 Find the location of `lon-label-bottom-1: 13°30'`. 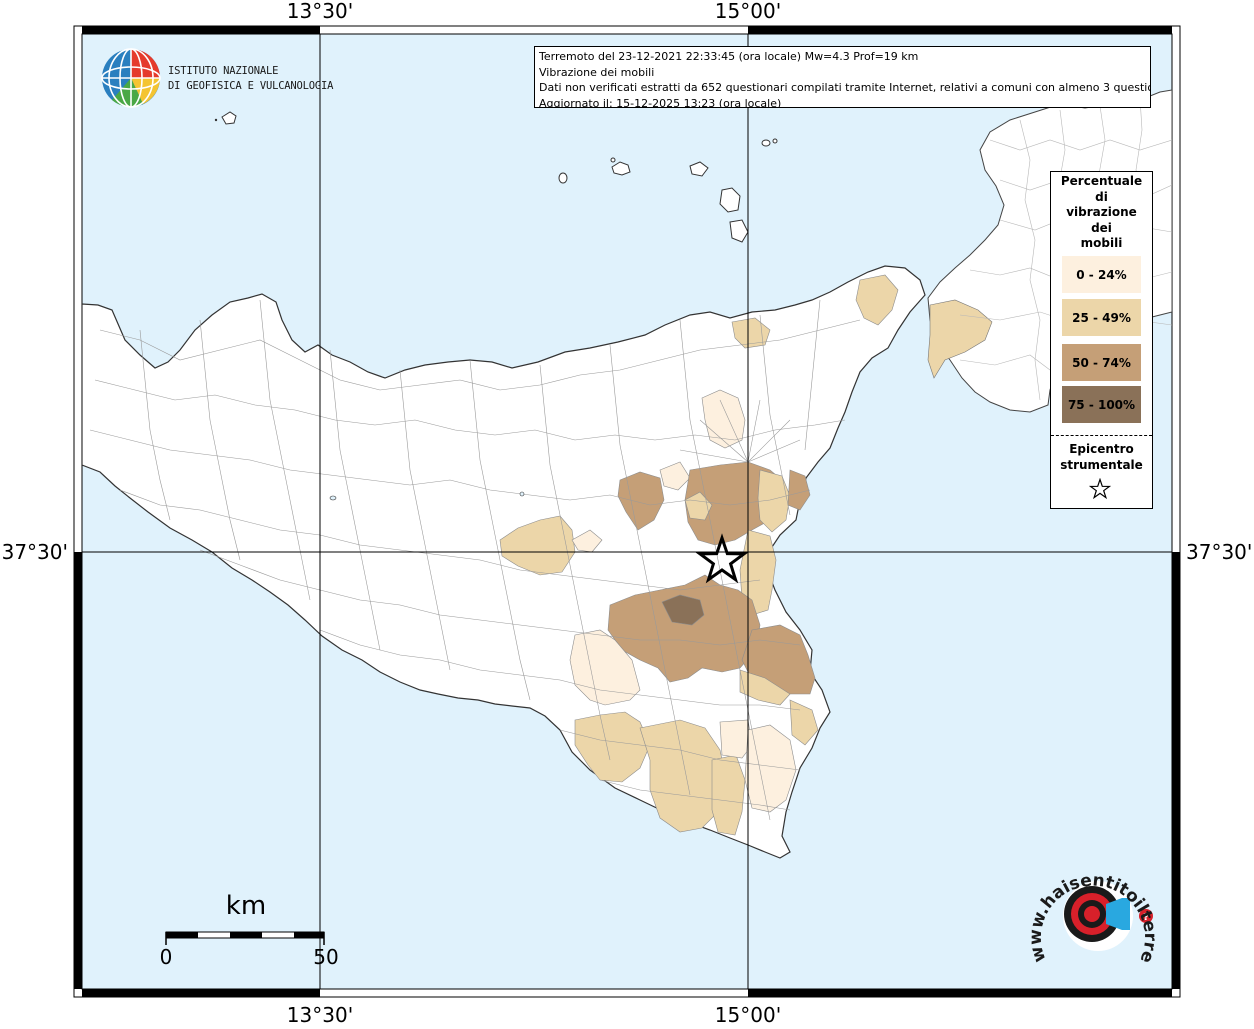

lon-label-bottom-1: 13°30' is located at coordinates (320, 1013).